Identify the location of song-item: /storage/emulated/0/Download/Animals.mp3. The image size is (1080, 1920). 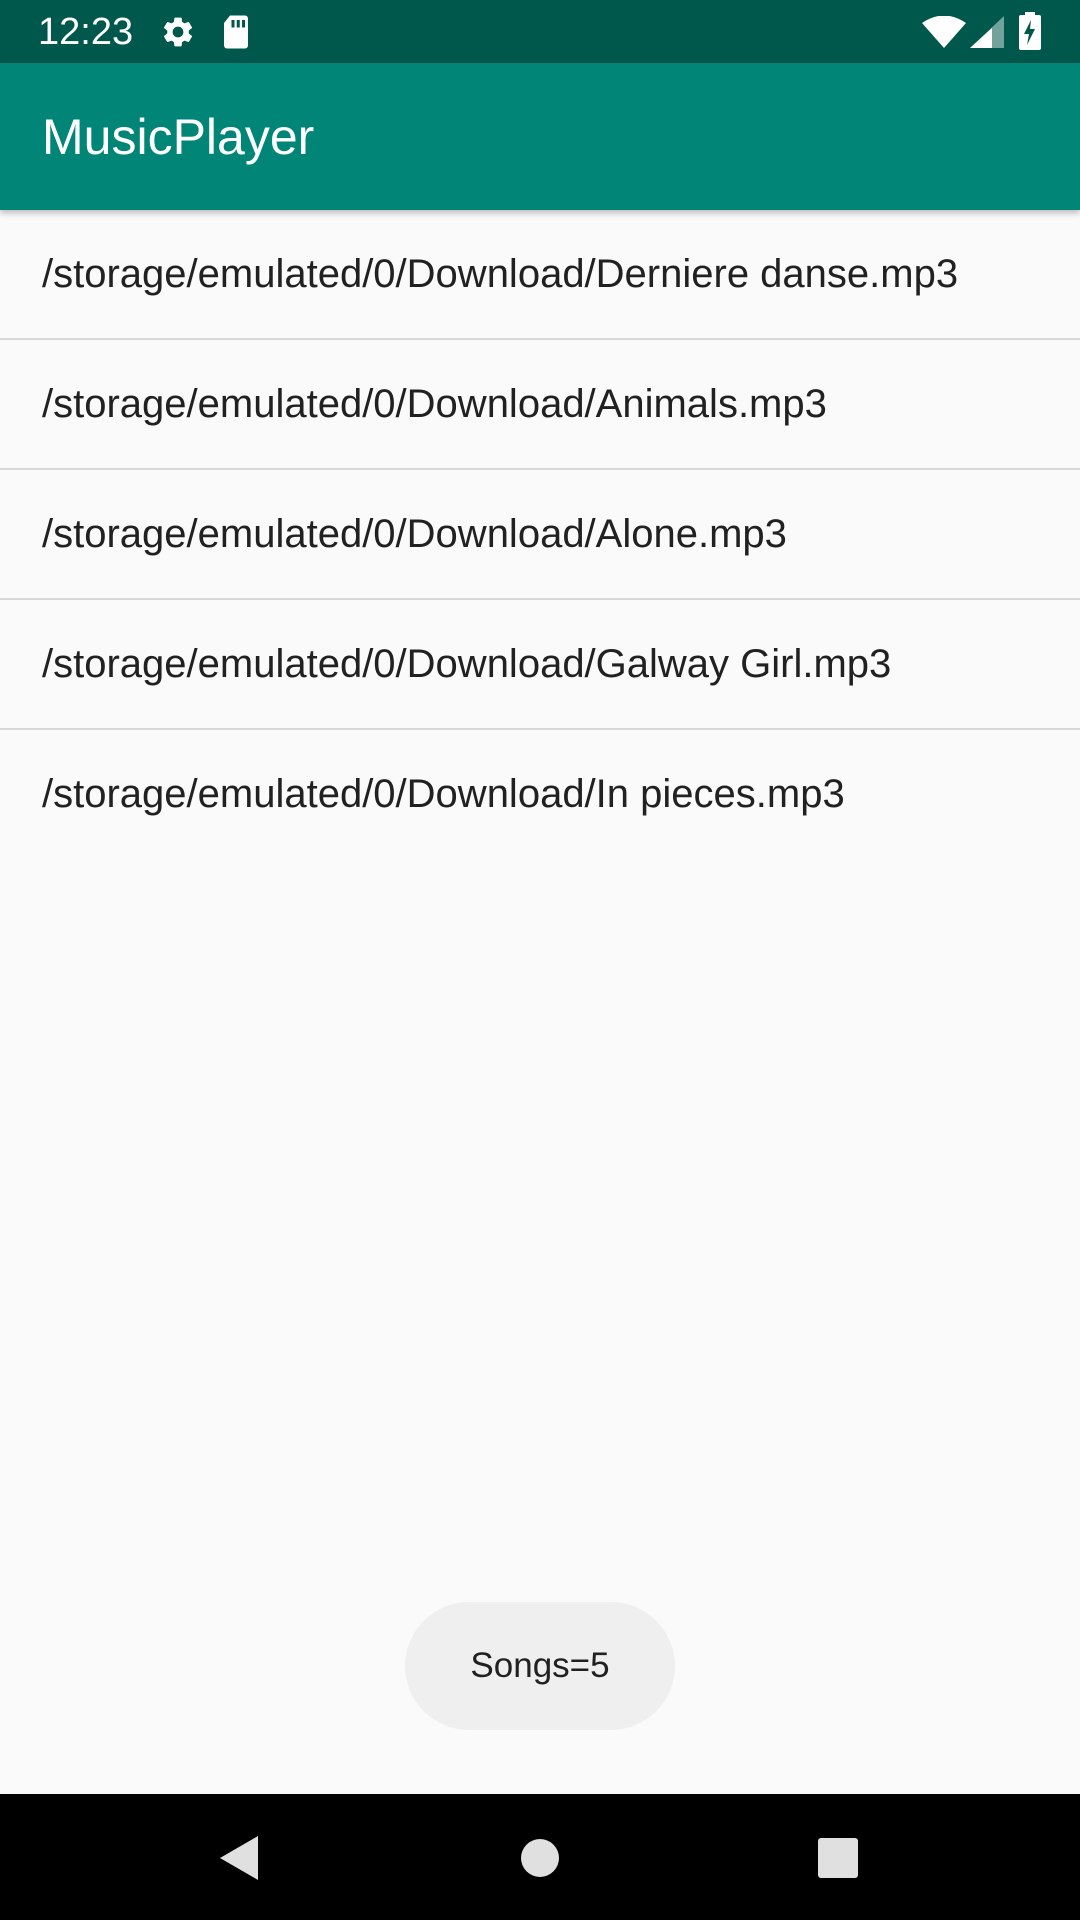
(540, 405).